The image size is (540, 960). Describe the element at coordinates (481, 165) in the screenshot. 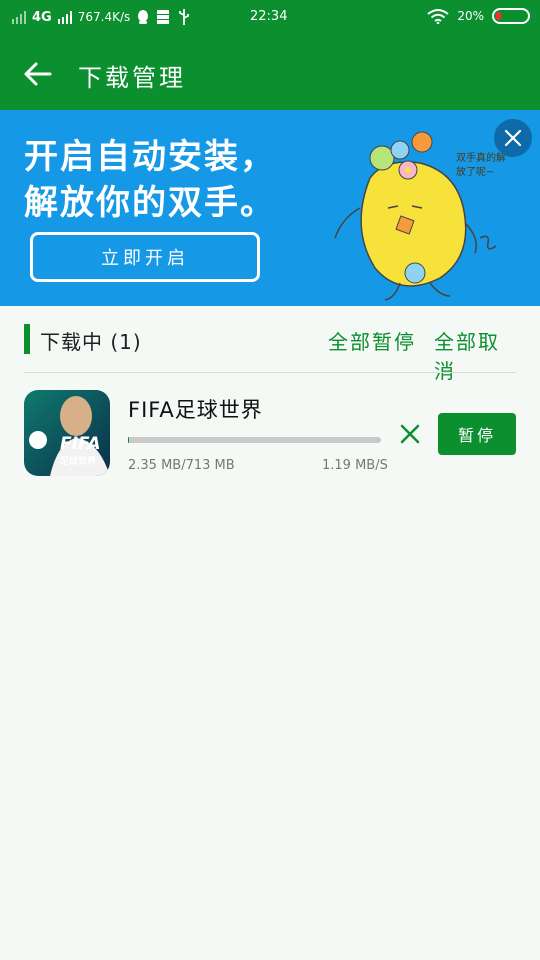

I see `mascot-note: 双手真的解放了呢~` at that location.